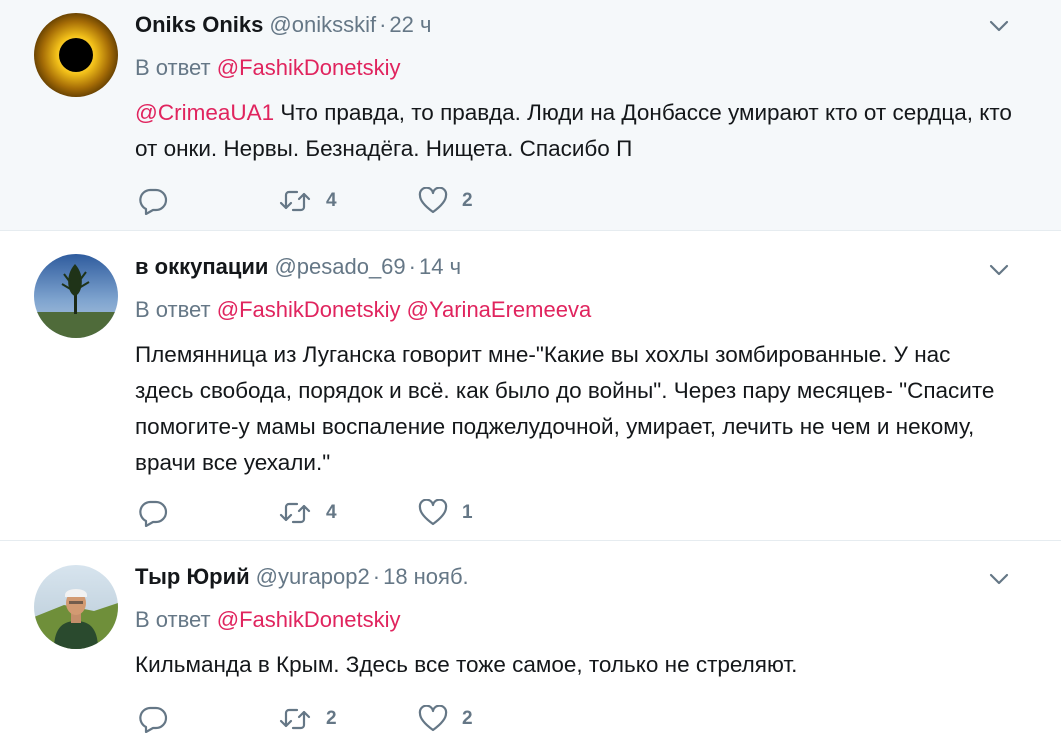  Describe the element at coordinates (410, 24) in the screenshot. I see `tweet-timestamp: 22 ч` at that location.